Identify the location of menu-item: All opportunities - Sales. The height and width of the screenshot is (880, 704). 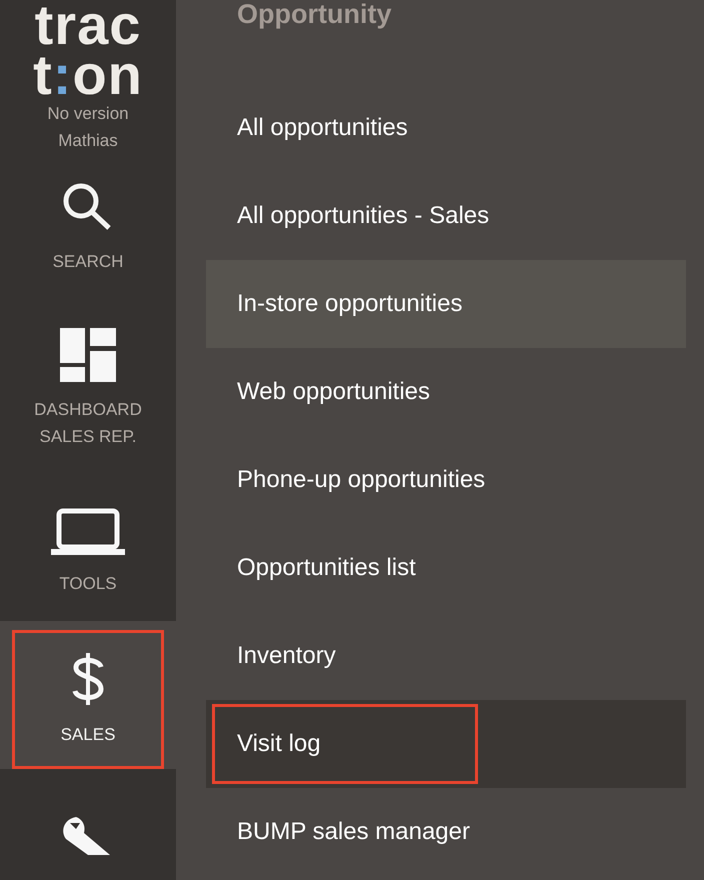
(446, 216).